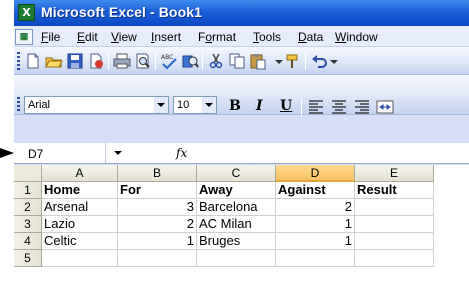 This screenshot has width=469, height=304. What do you see at coordinates (315, 241) in the screenshot?
I see `cell-d4: 1` at bounding box center [315, 241].